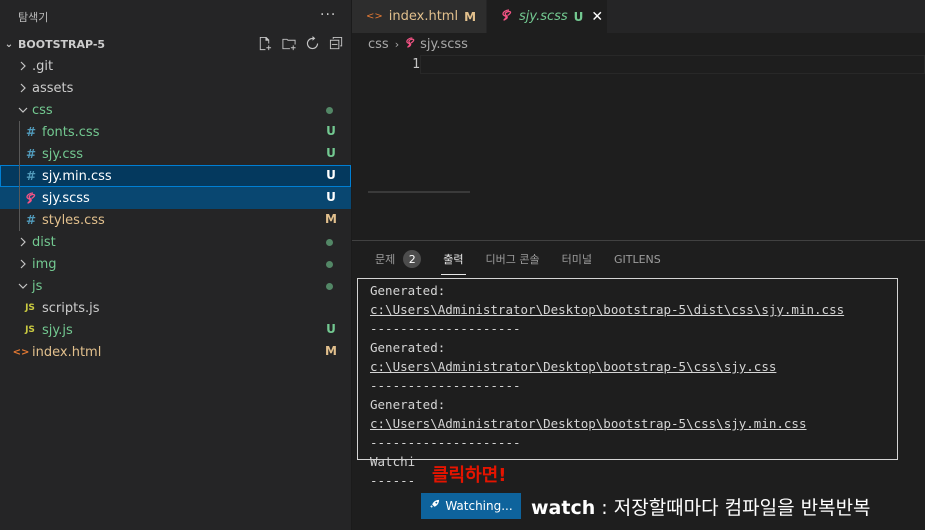  What do you see at coordinates (175, 220) in the screenshot?
I see `tree-item-styles-css: # styles.css M` at bounding box center [175, 220].